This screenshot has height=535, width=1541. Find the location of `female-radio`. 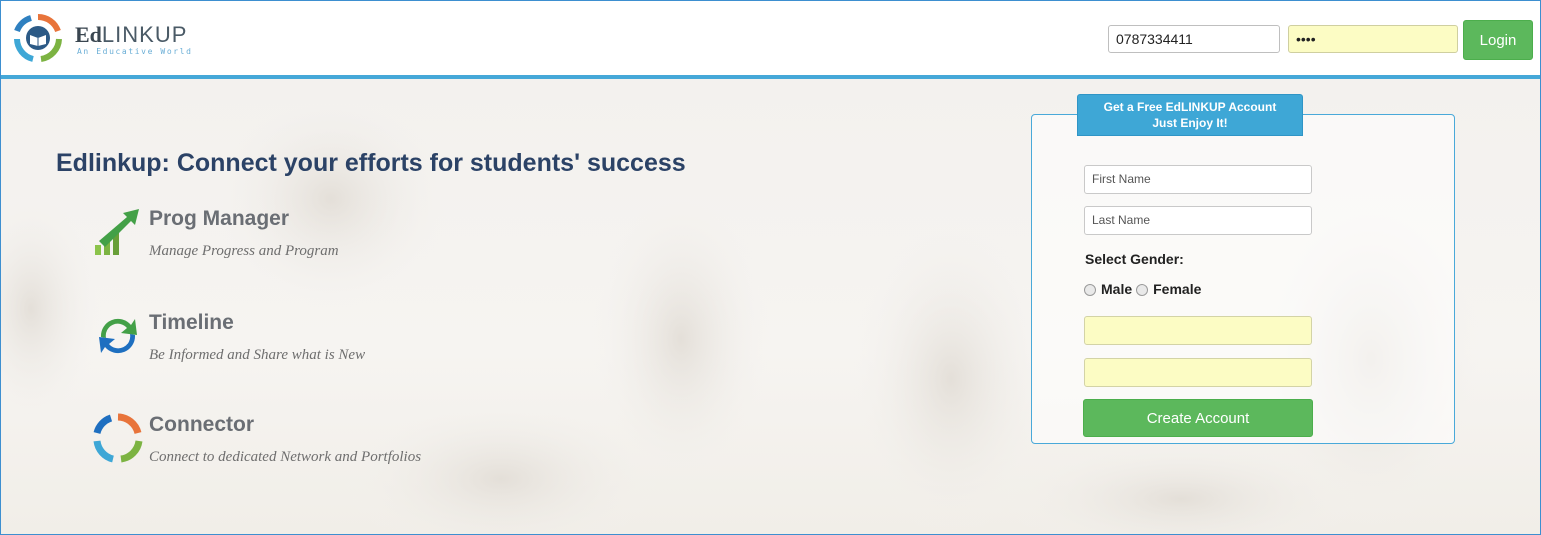

female-radio is located at coordinates (1142, 290).